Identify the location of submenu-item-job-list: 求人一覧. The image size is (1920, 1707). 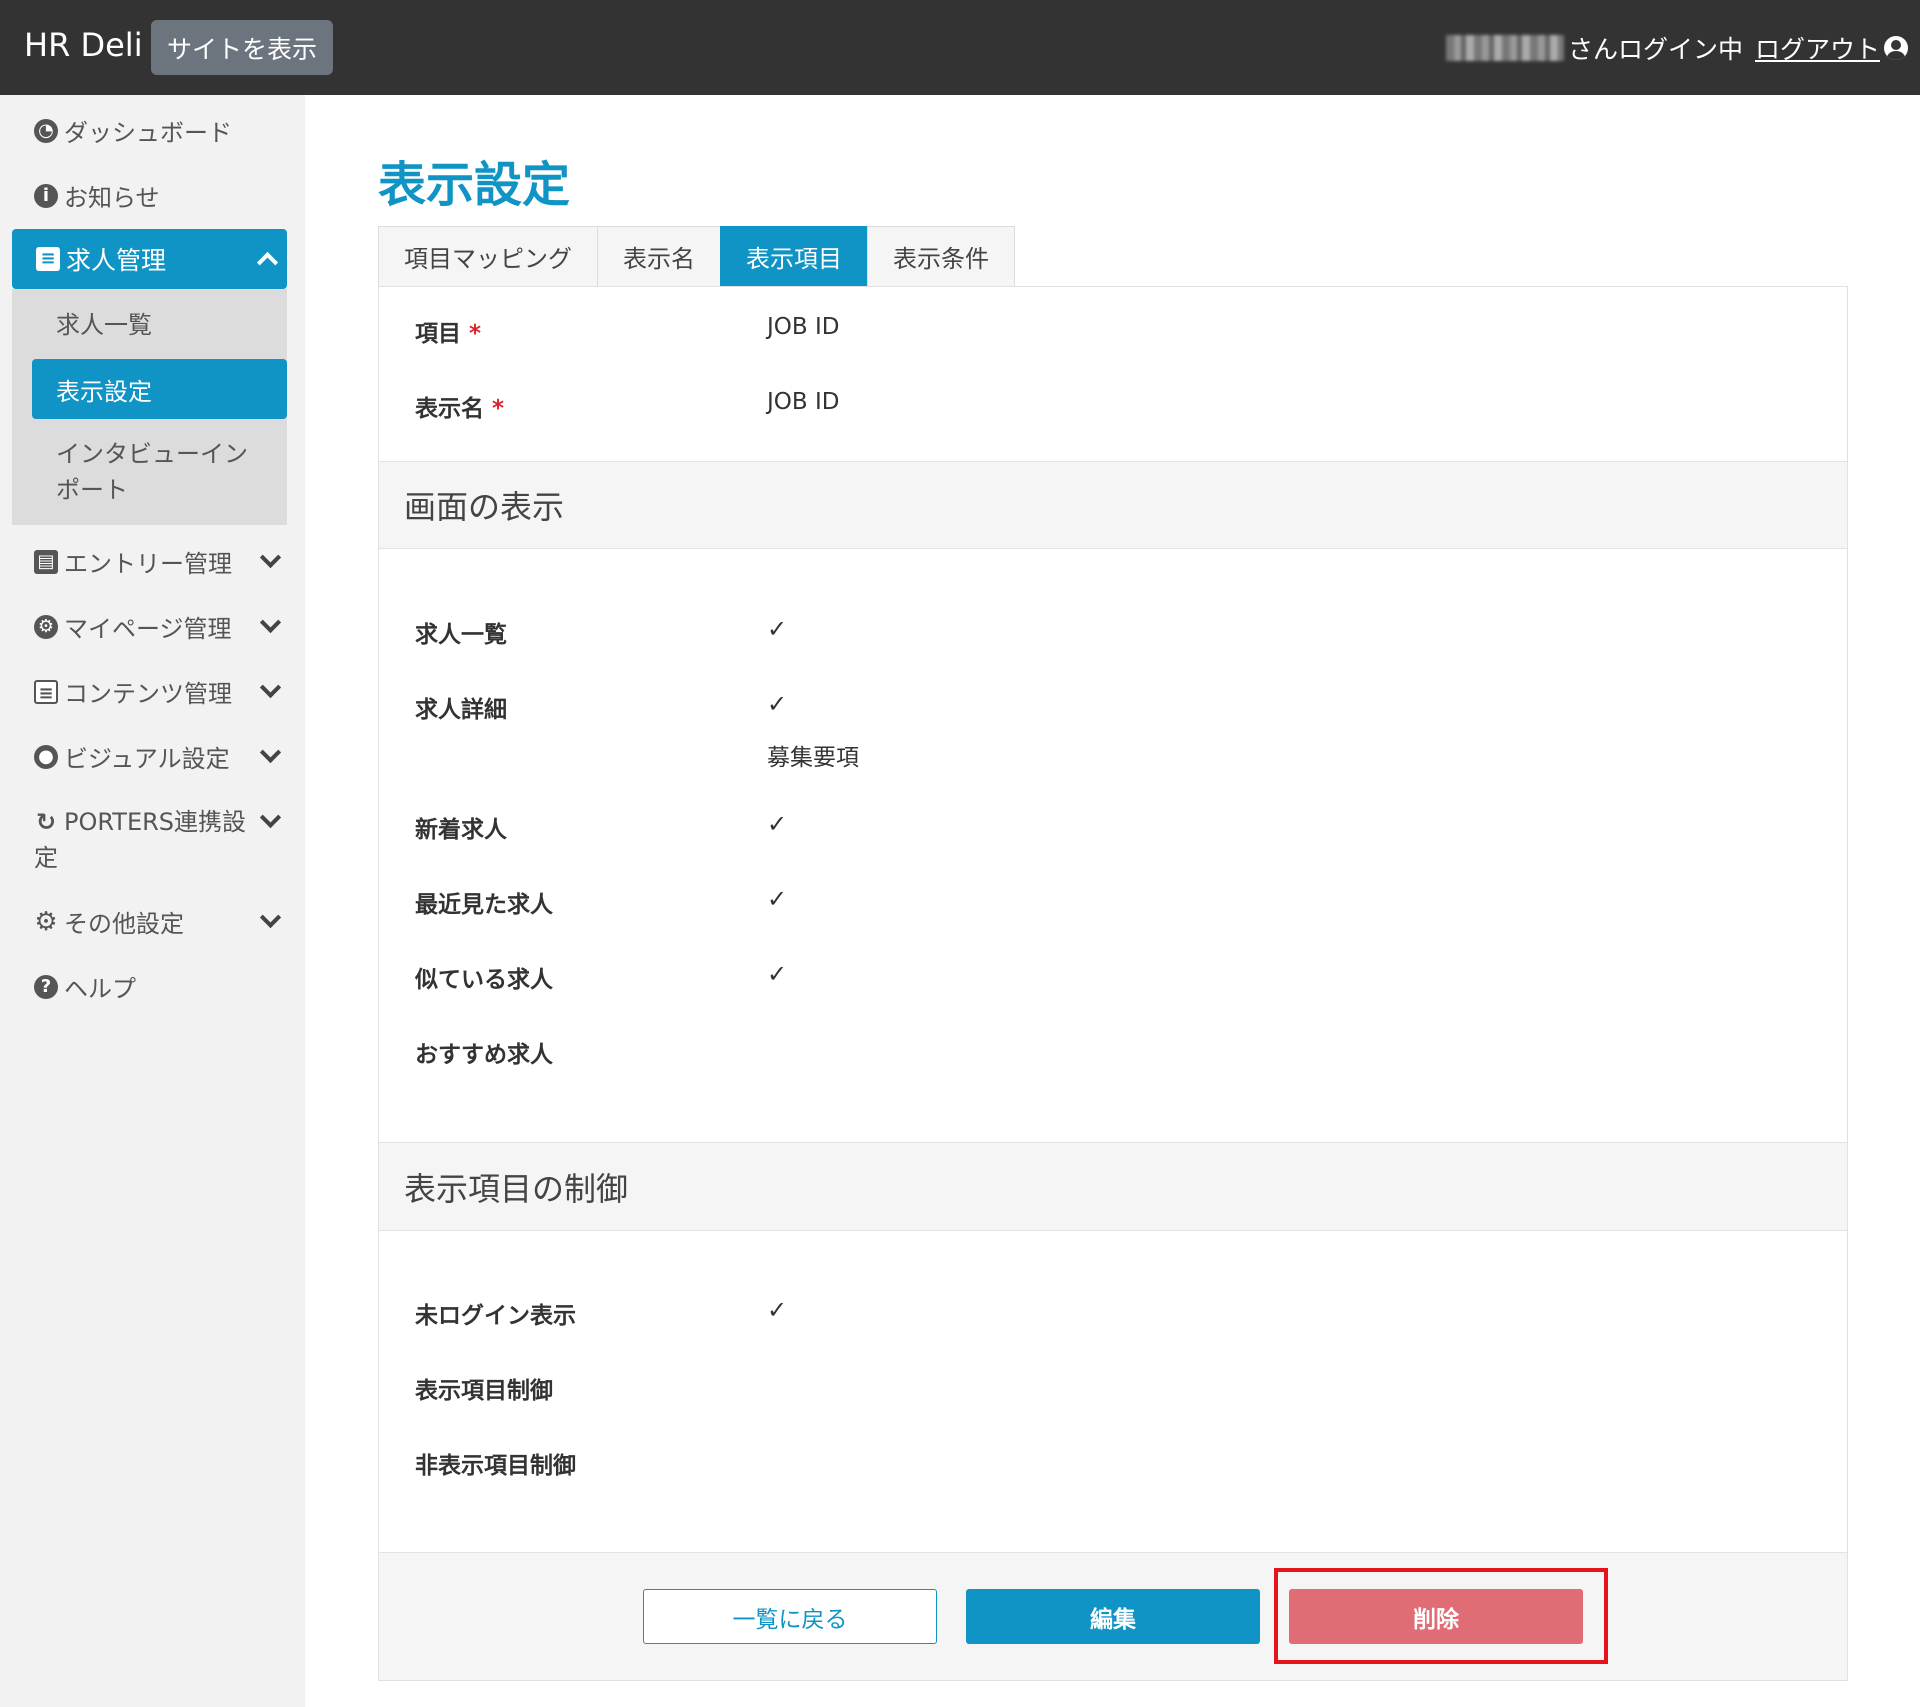
(104, 325).